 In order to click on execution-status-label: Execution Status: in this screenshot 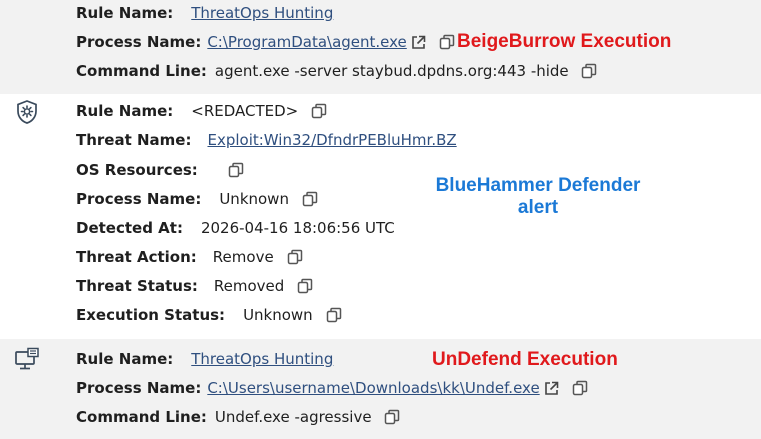, I will do `click(151, 315)`.